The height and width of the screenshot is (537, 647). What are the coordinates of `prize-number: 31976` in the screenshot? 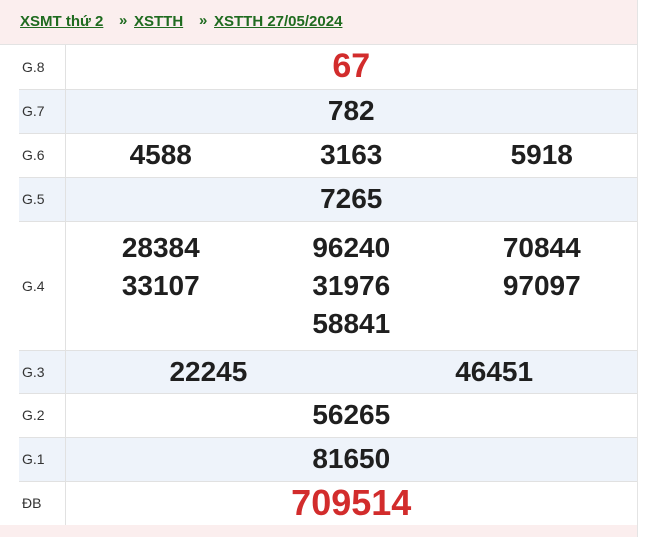 It's located at (351, 285).